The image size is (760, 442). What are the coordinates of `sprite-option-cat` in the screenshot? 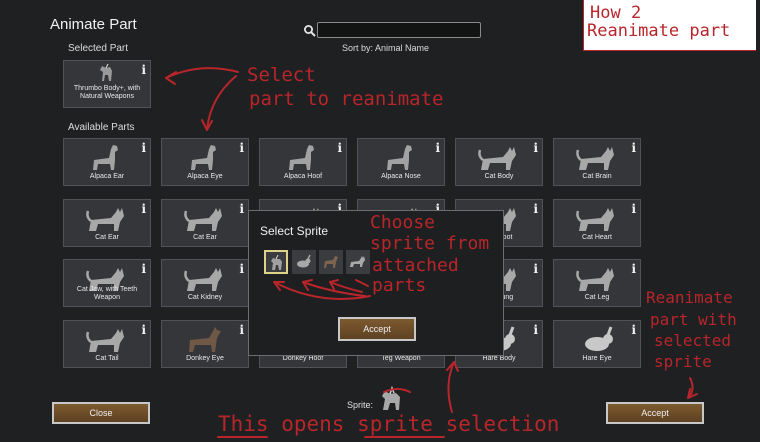 It's located at (358, 262).